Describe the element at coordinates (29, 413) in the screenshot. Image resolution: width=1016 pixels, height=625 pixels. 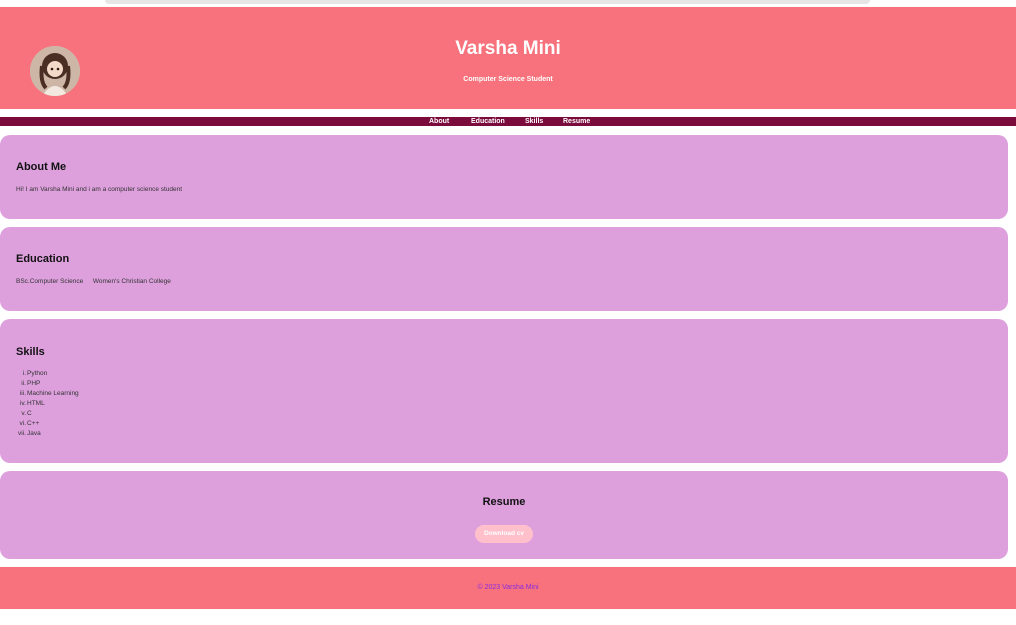
I see `list-item-label: C` at that location.